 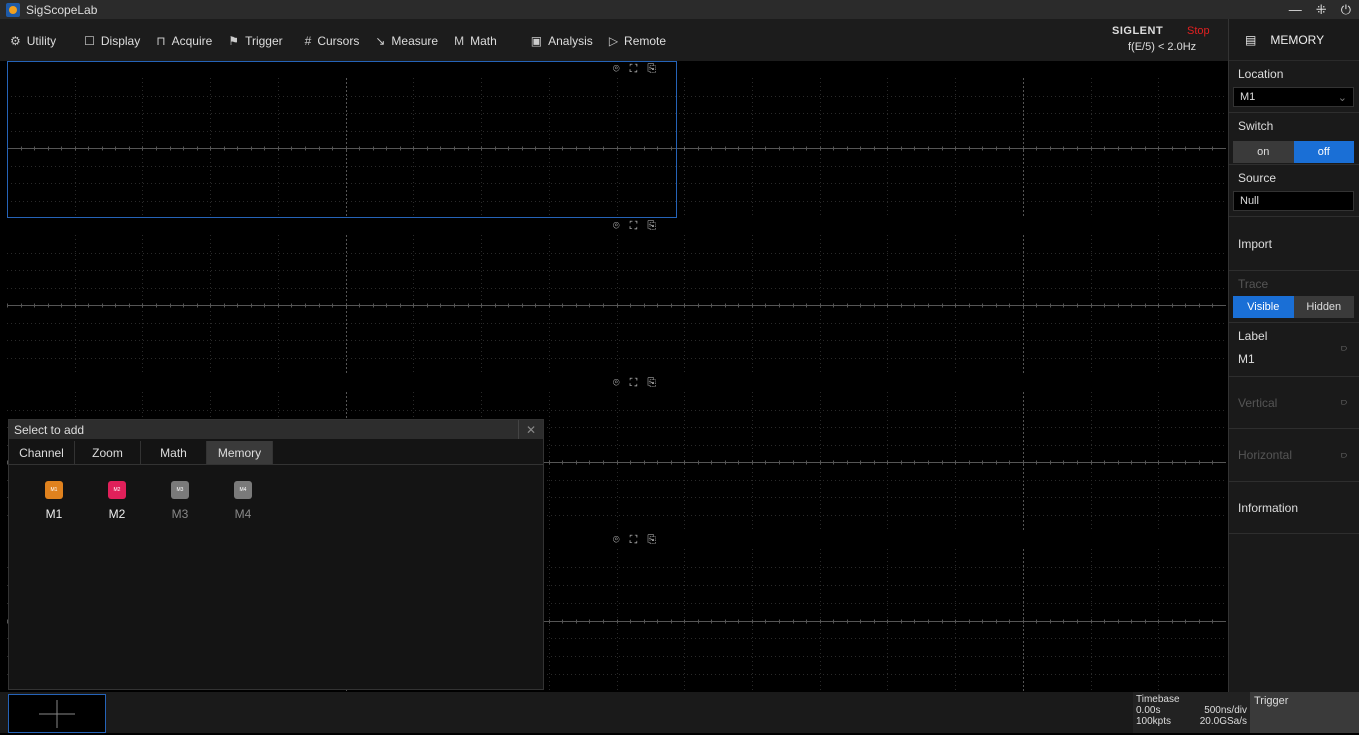 I want to click on cursors-icon: #, so click(x=308, y=41).